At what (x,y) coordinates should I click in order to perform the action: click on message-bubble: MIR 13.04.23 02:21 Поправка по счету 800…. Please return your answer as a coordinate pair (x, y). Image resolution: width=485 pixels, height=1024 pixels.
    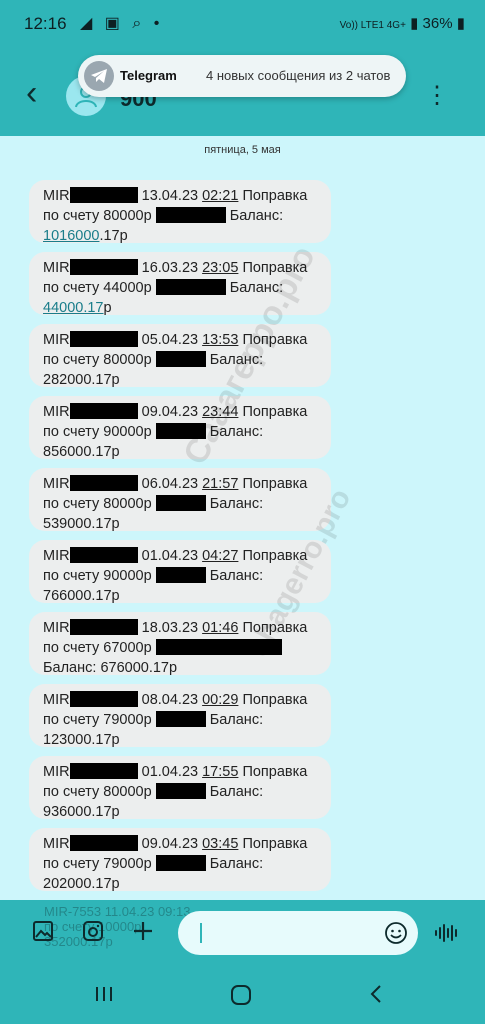
    Looking at the image, I should click on (180, 212).